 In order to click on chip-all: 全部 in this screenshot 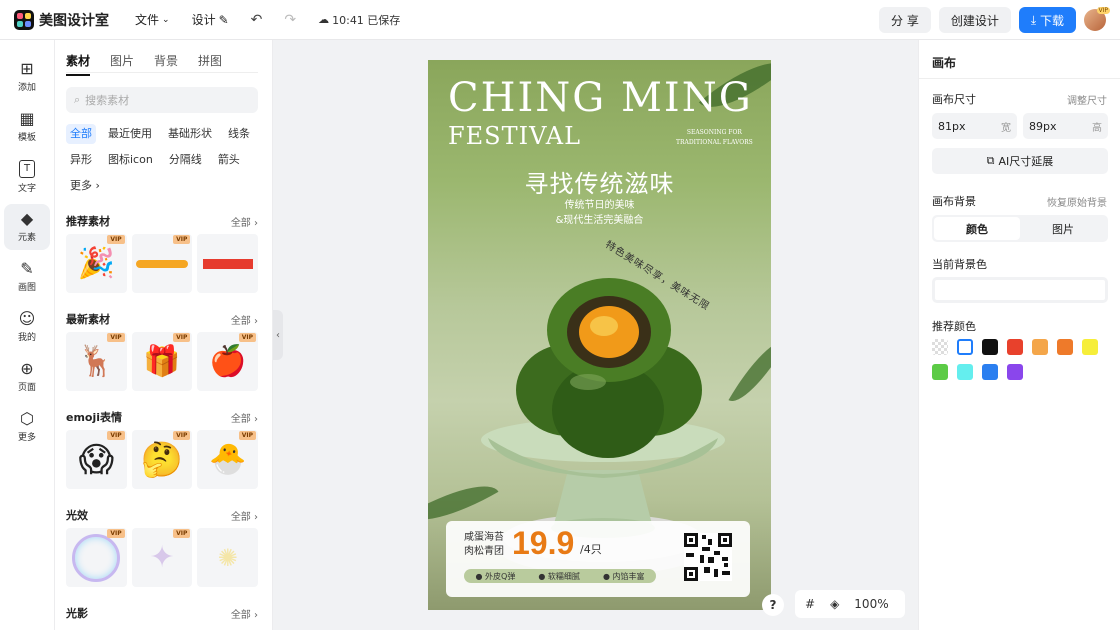, I will do `click(81, 134)`.